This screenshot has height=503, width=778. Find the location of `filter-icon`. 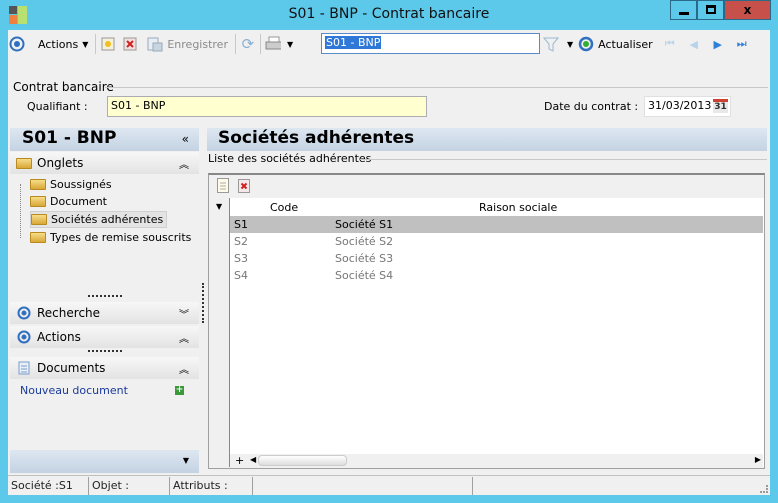

filter-icon is located at coordinates (551, 44).